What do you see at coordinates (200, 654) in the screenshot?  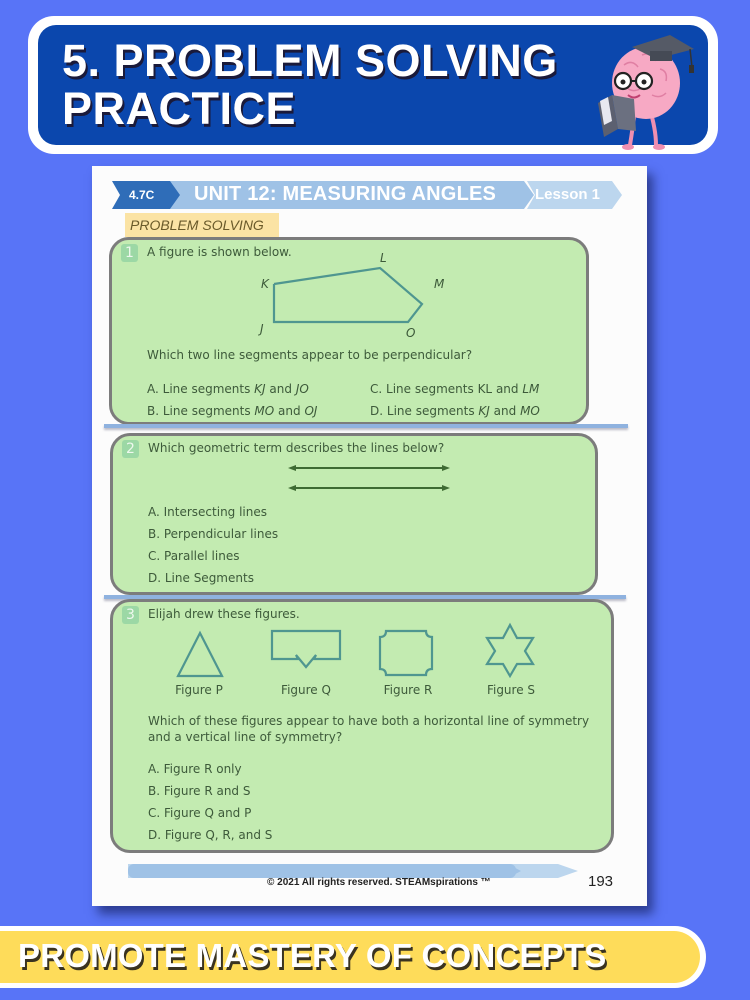 I see `figure-p-triangle` at bounding box center [200, 654].